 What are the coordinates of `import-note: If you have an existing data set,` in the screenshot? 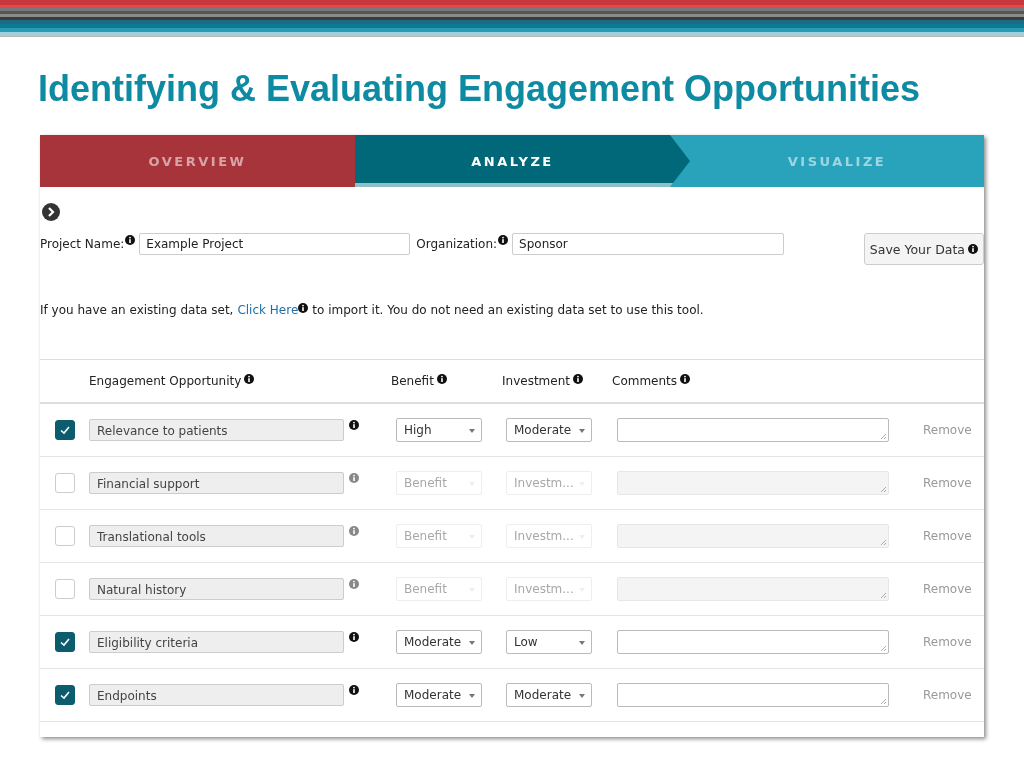 It's located at (137, 310).